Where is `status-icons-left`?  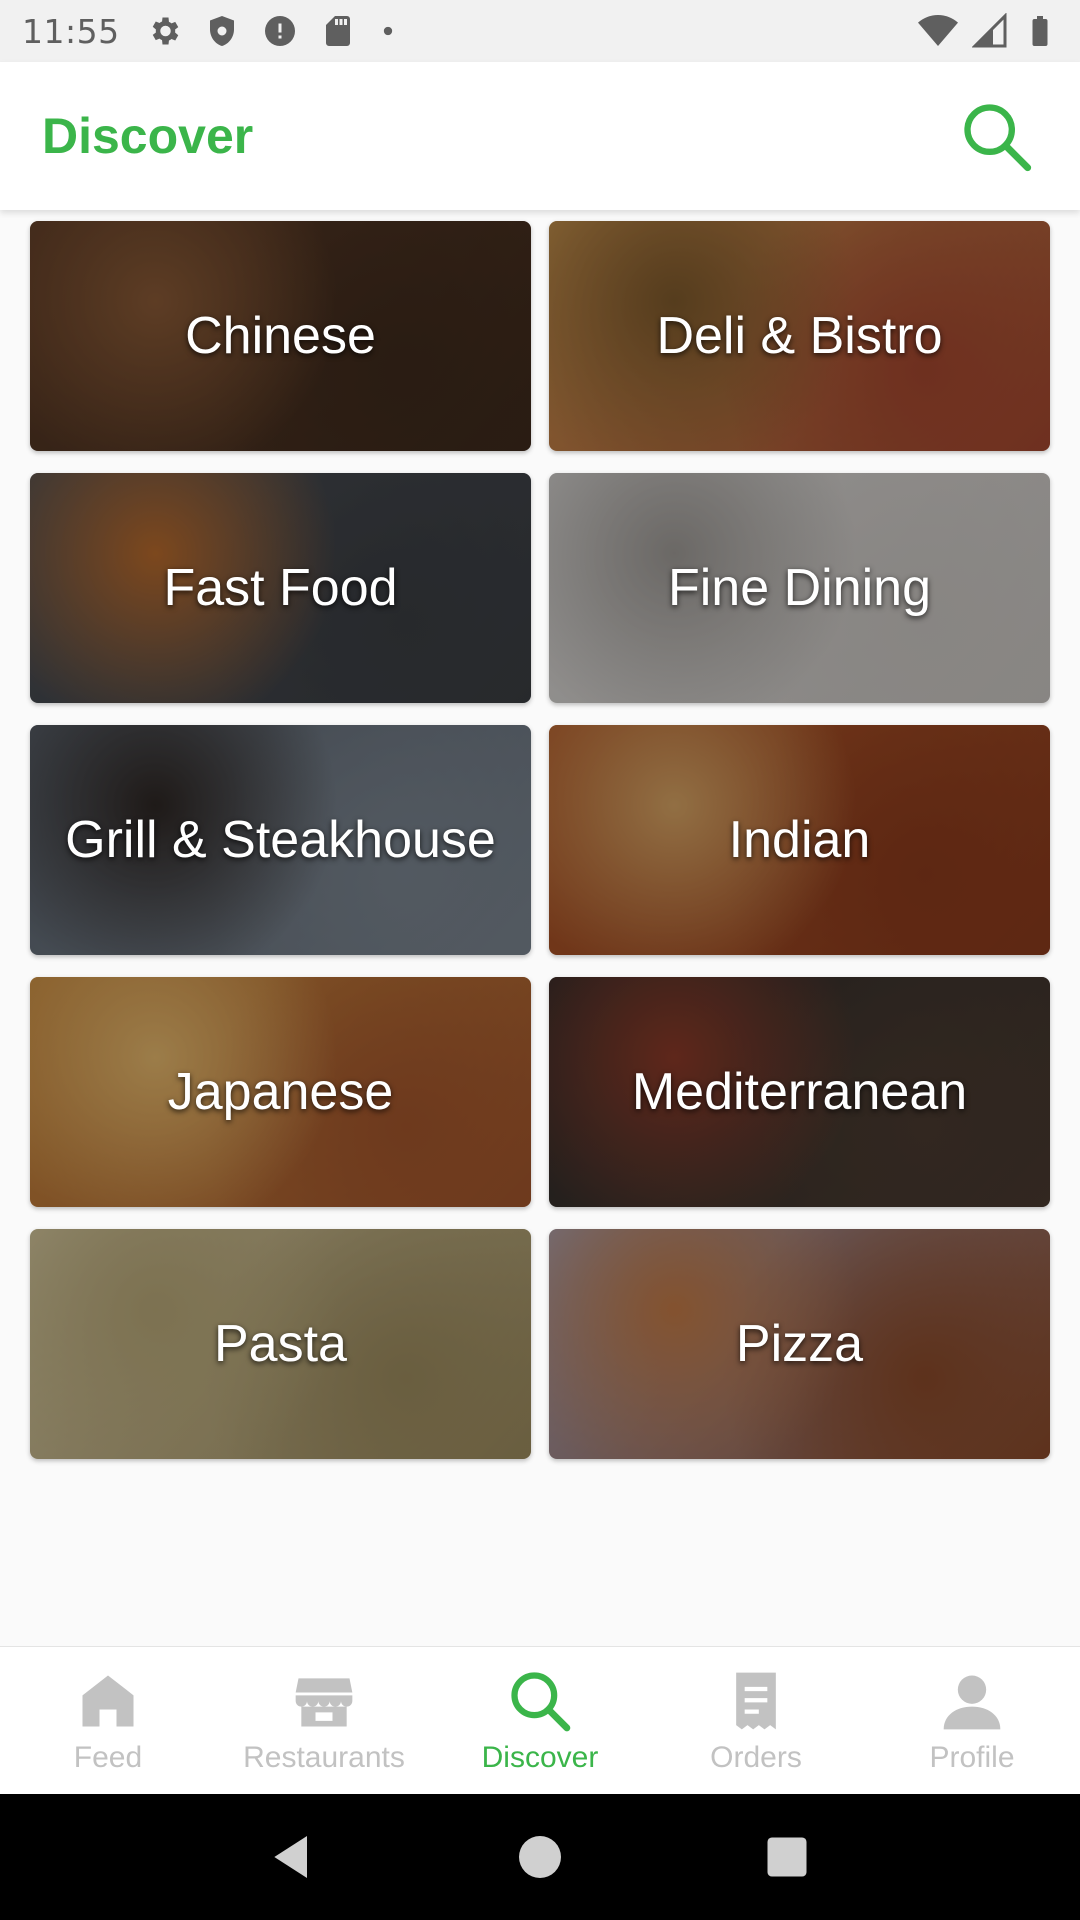 status-icons-left is located at coordinates (272, 31).